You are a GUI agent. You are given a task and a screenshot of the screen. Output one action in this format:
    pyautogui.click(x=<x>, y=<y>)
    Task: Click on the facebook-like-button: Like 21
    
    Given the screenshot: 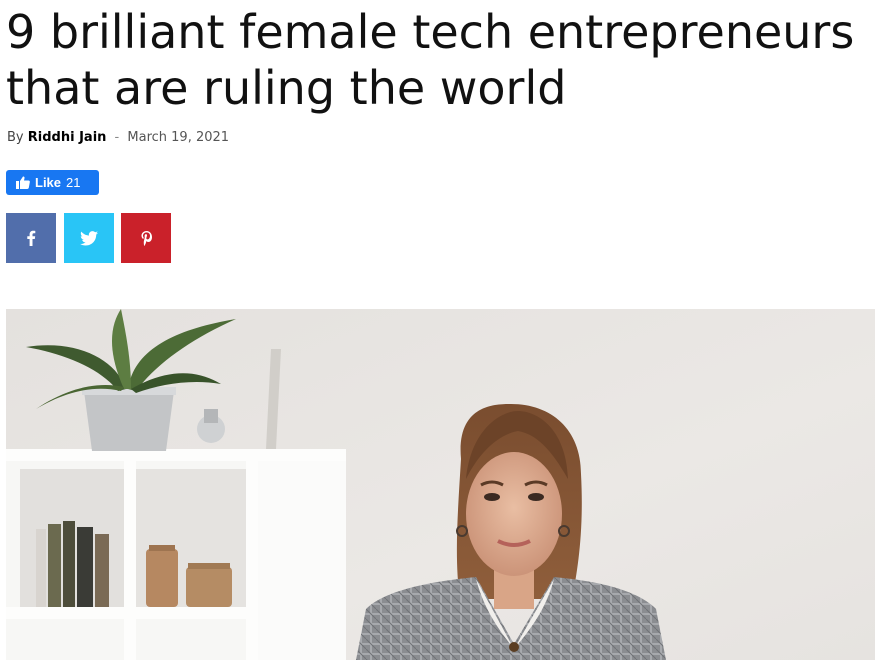 What is the action you would take?
    pyautogui.click(x=52, y=182)
    